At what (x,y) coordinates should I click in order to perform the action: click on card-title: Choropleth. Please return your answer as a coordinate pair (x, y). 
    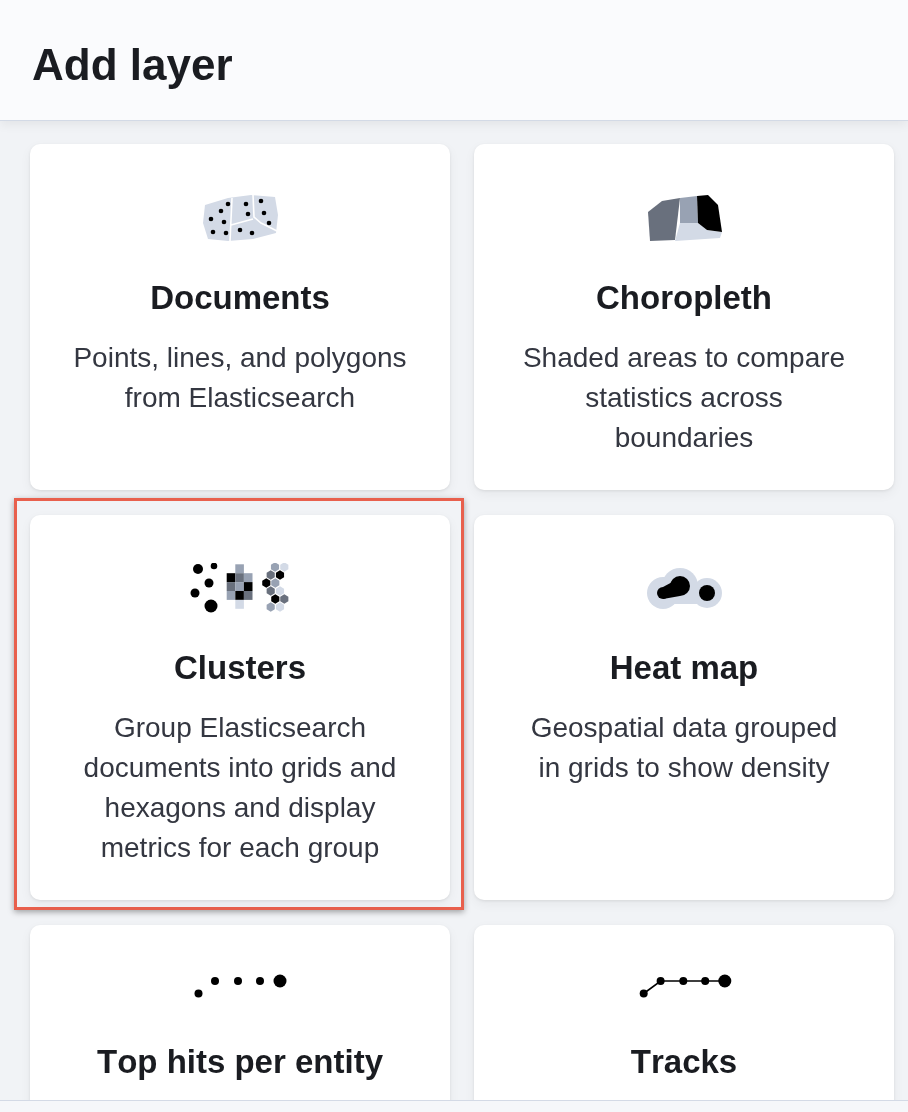
    Looking at the image, I should click on (684, 298).